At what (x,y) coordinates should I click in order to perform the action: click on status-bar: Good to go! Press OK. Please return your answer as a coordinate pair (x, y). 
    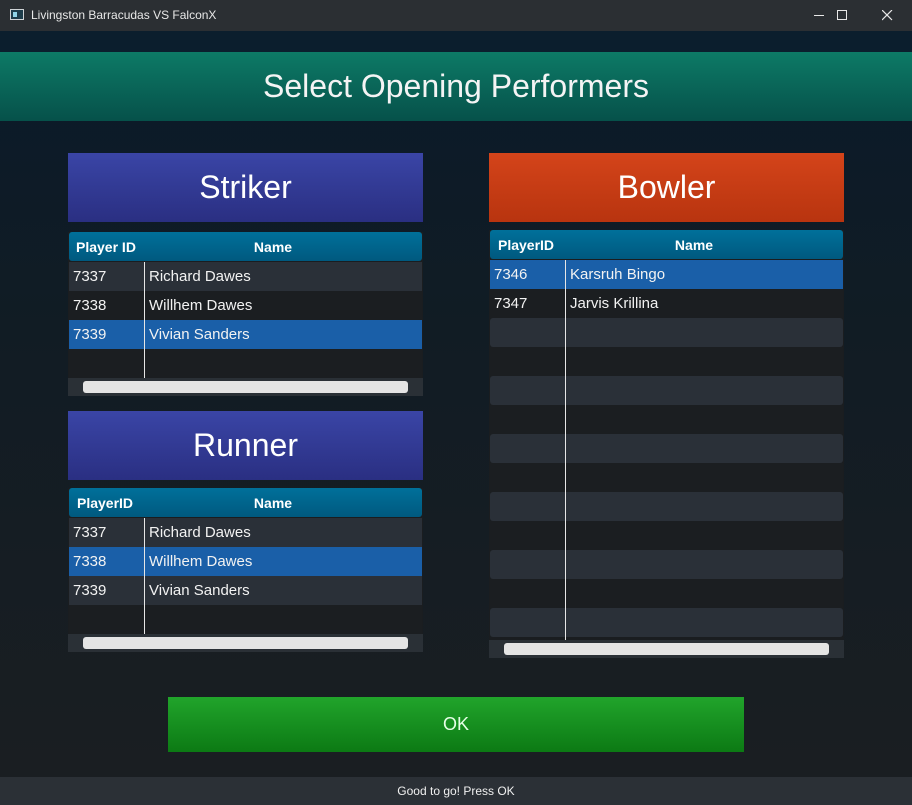
    Looking at the image, I should click on (456, 791).